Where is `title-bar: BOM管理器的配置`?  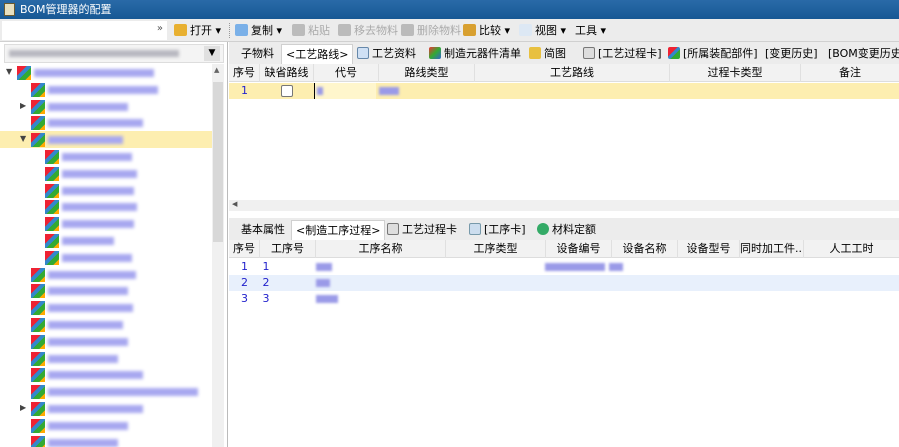
title-bar: BOM管理器的配置 is located at coordinates (449, 9).